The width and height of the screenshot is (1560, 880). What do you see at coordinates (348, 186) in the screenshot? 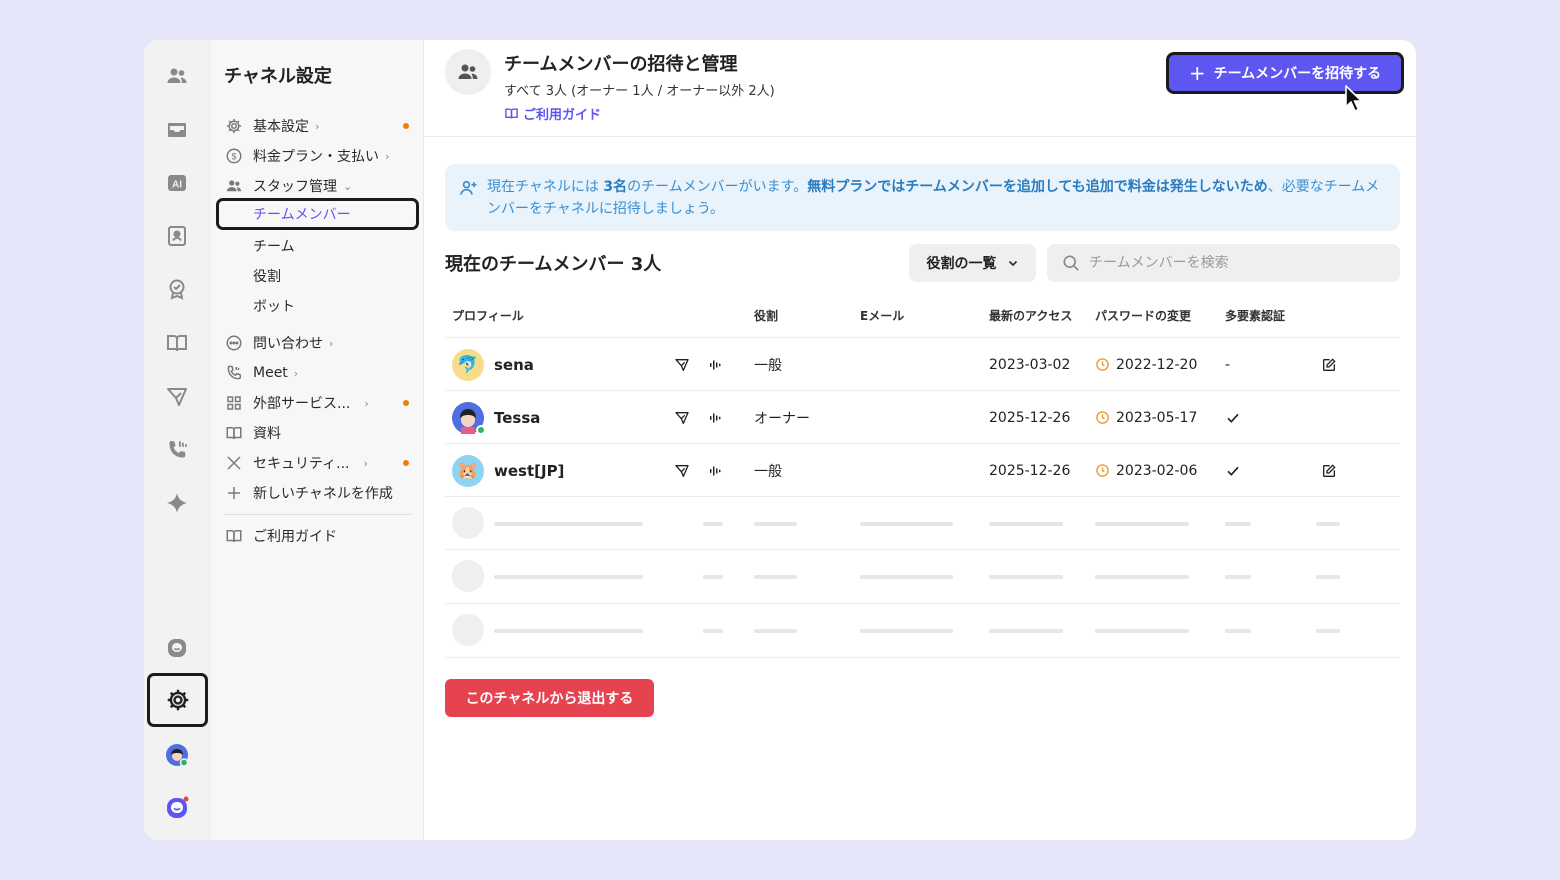
I see `chevron-down-icon: ⌄` at bounding box center [348, 186].